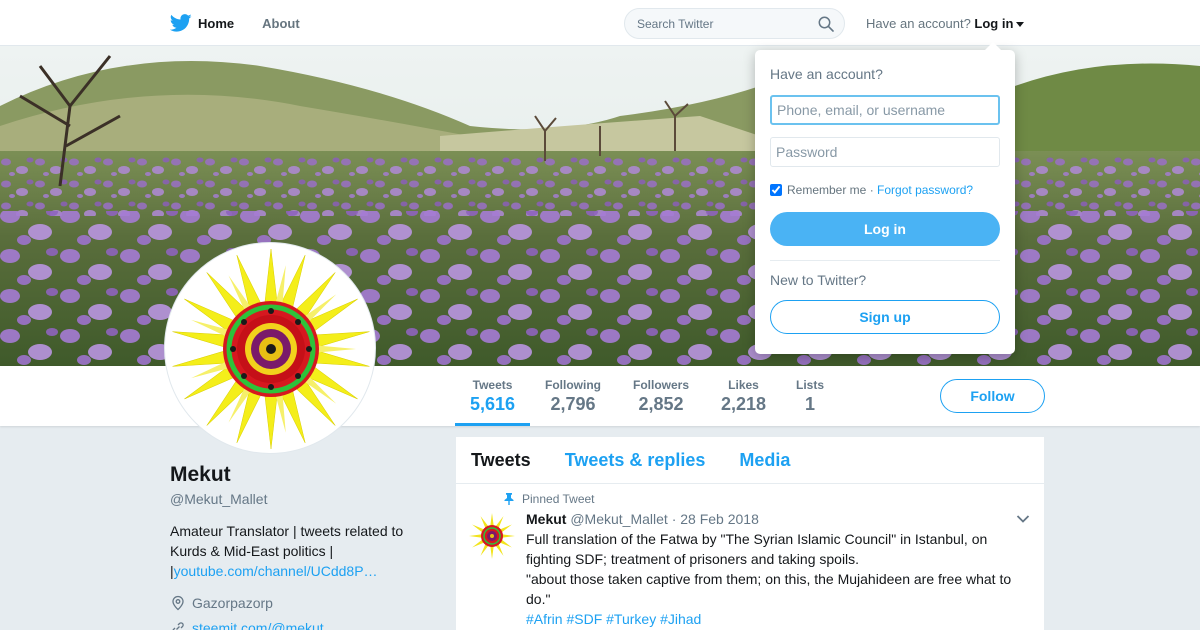 This screenshot has height=630, width=1200. Describe the element at coordinates (661, 385) in the screenshot. I see `stat-followers-label: Followers` at that location.